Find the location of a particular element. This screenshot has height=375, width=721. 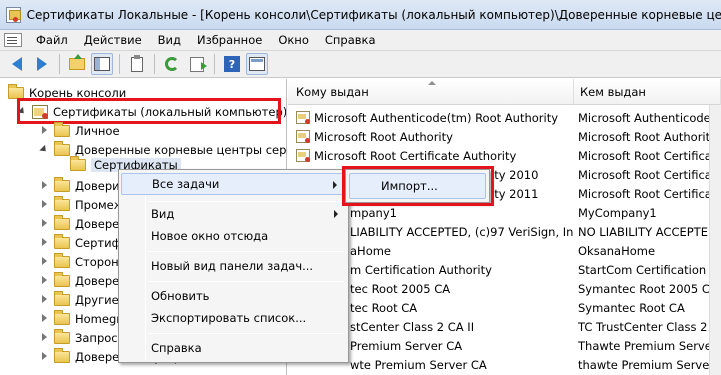

tree-item-store: Запрос is located at coordinates (79, 337).